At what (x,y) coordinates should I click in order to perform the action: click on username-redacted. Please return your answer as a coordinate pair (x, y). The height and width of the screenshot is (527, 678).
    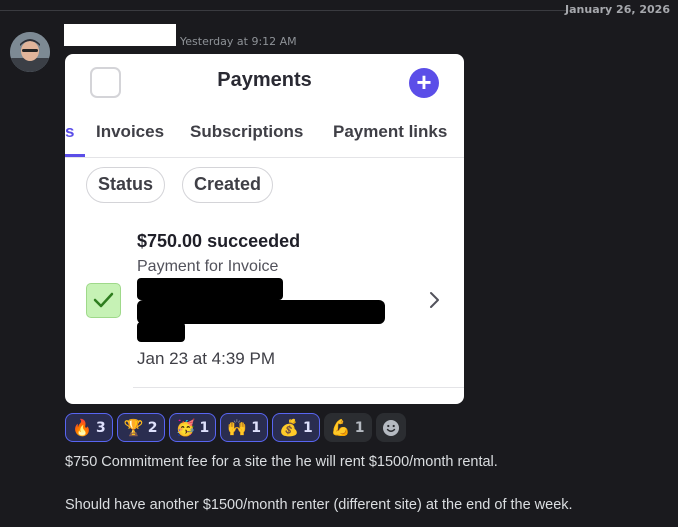
    Looking at the image, I should click on (120, 35).